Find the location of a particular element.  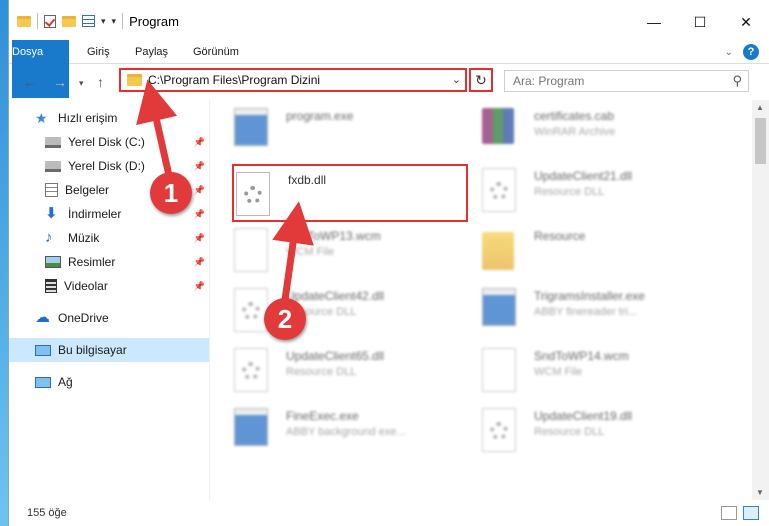

maximize-button: ☐ is located at coordinates (700, 22).